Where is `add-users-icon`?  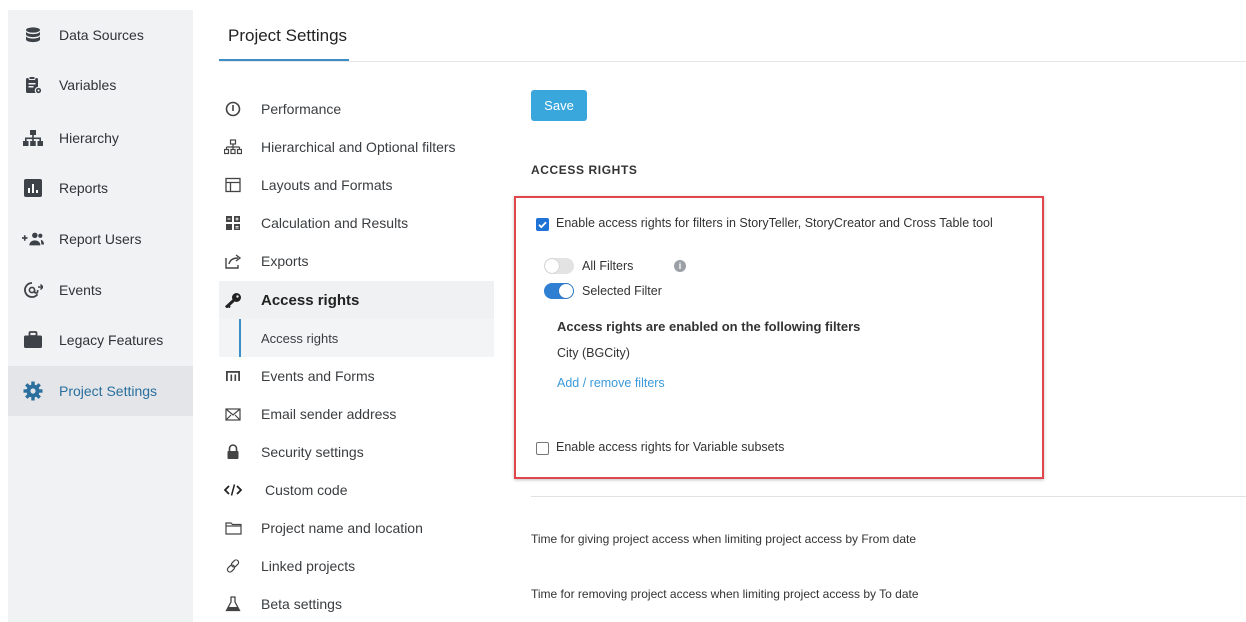
add-users-icon is located at coordinates (33, 239).